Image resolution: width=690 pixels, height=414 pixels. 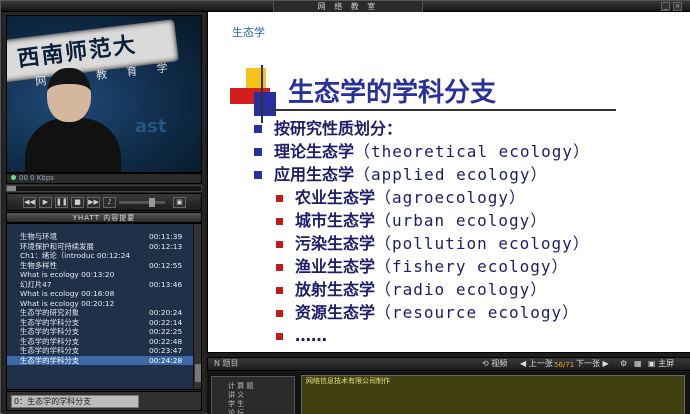 What do you see at coordinates (104, 256) in the screenshot?
I see `list-item: Ch1：绪论（introduc 00:12:24` at bounding box center [104, 256].